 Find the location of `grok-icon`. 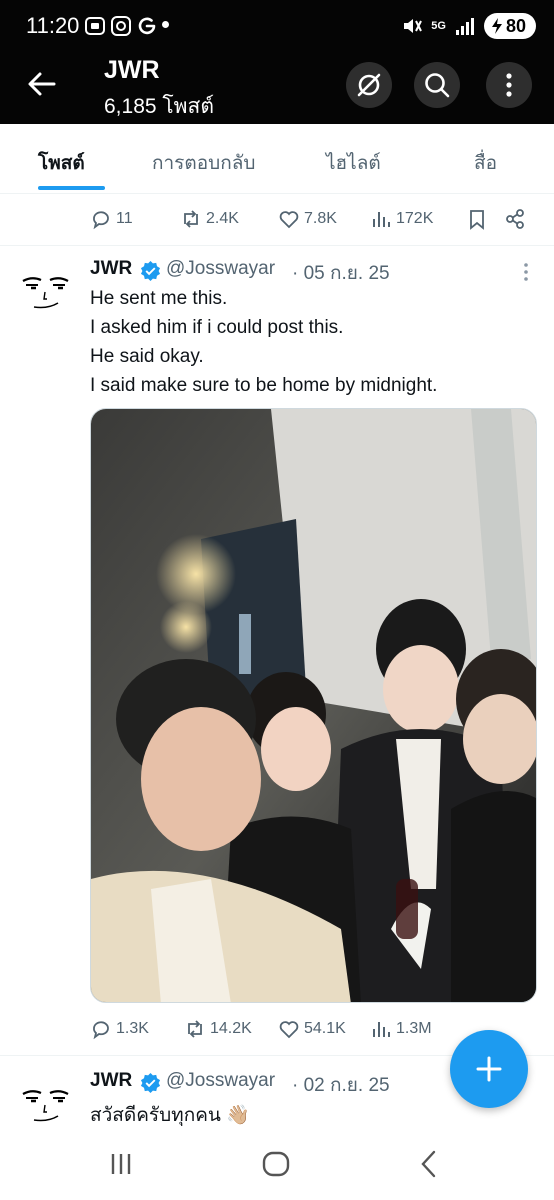

grok-icon is located at coordinates (369, 85).